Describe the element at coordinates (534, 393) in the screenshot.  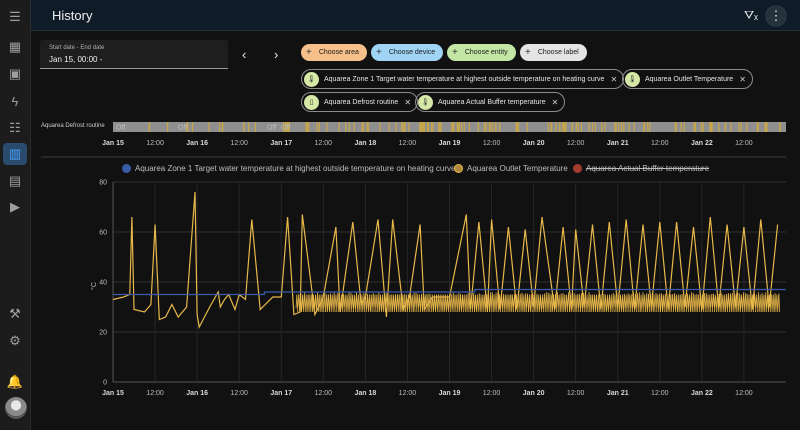
I see `x-tick-label: Jan 20` at that location.